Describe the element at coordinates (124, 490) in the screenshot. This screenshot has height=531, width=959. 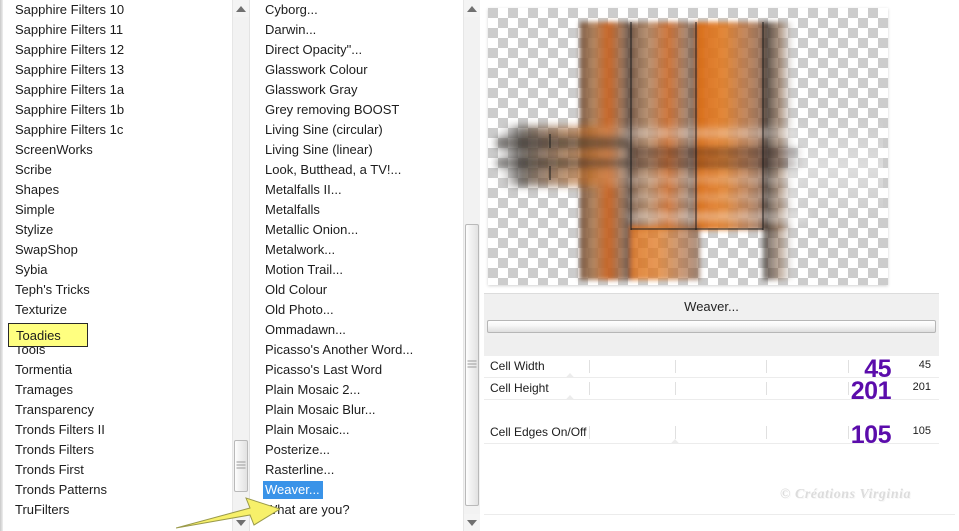
I see `list-item: Tronds Patterns` at that location.